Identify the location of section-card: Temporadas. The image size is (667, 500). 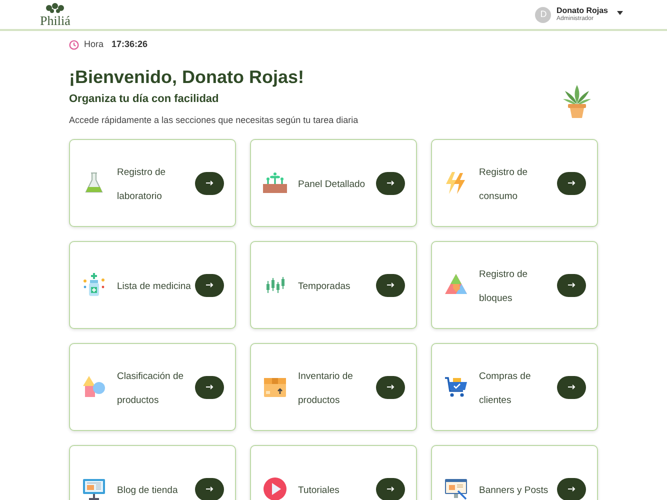
(333, 285).